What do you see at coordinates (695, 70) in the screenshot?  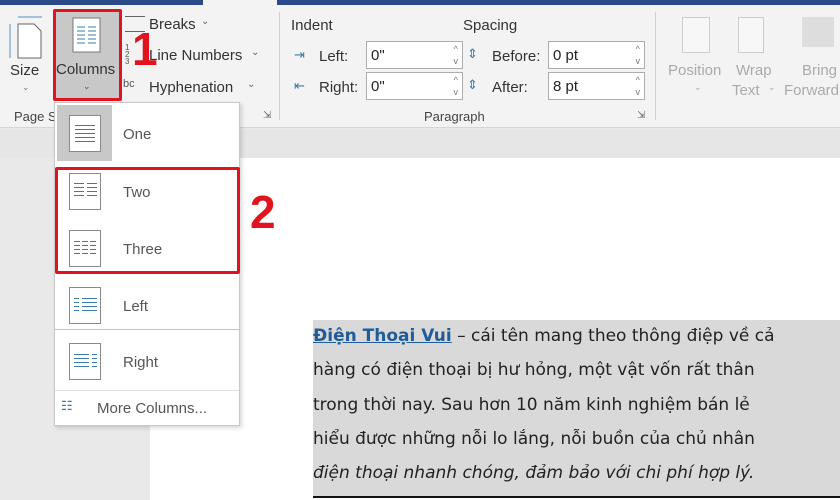 I see `position-label: Position` at bounding box center [695, 70].